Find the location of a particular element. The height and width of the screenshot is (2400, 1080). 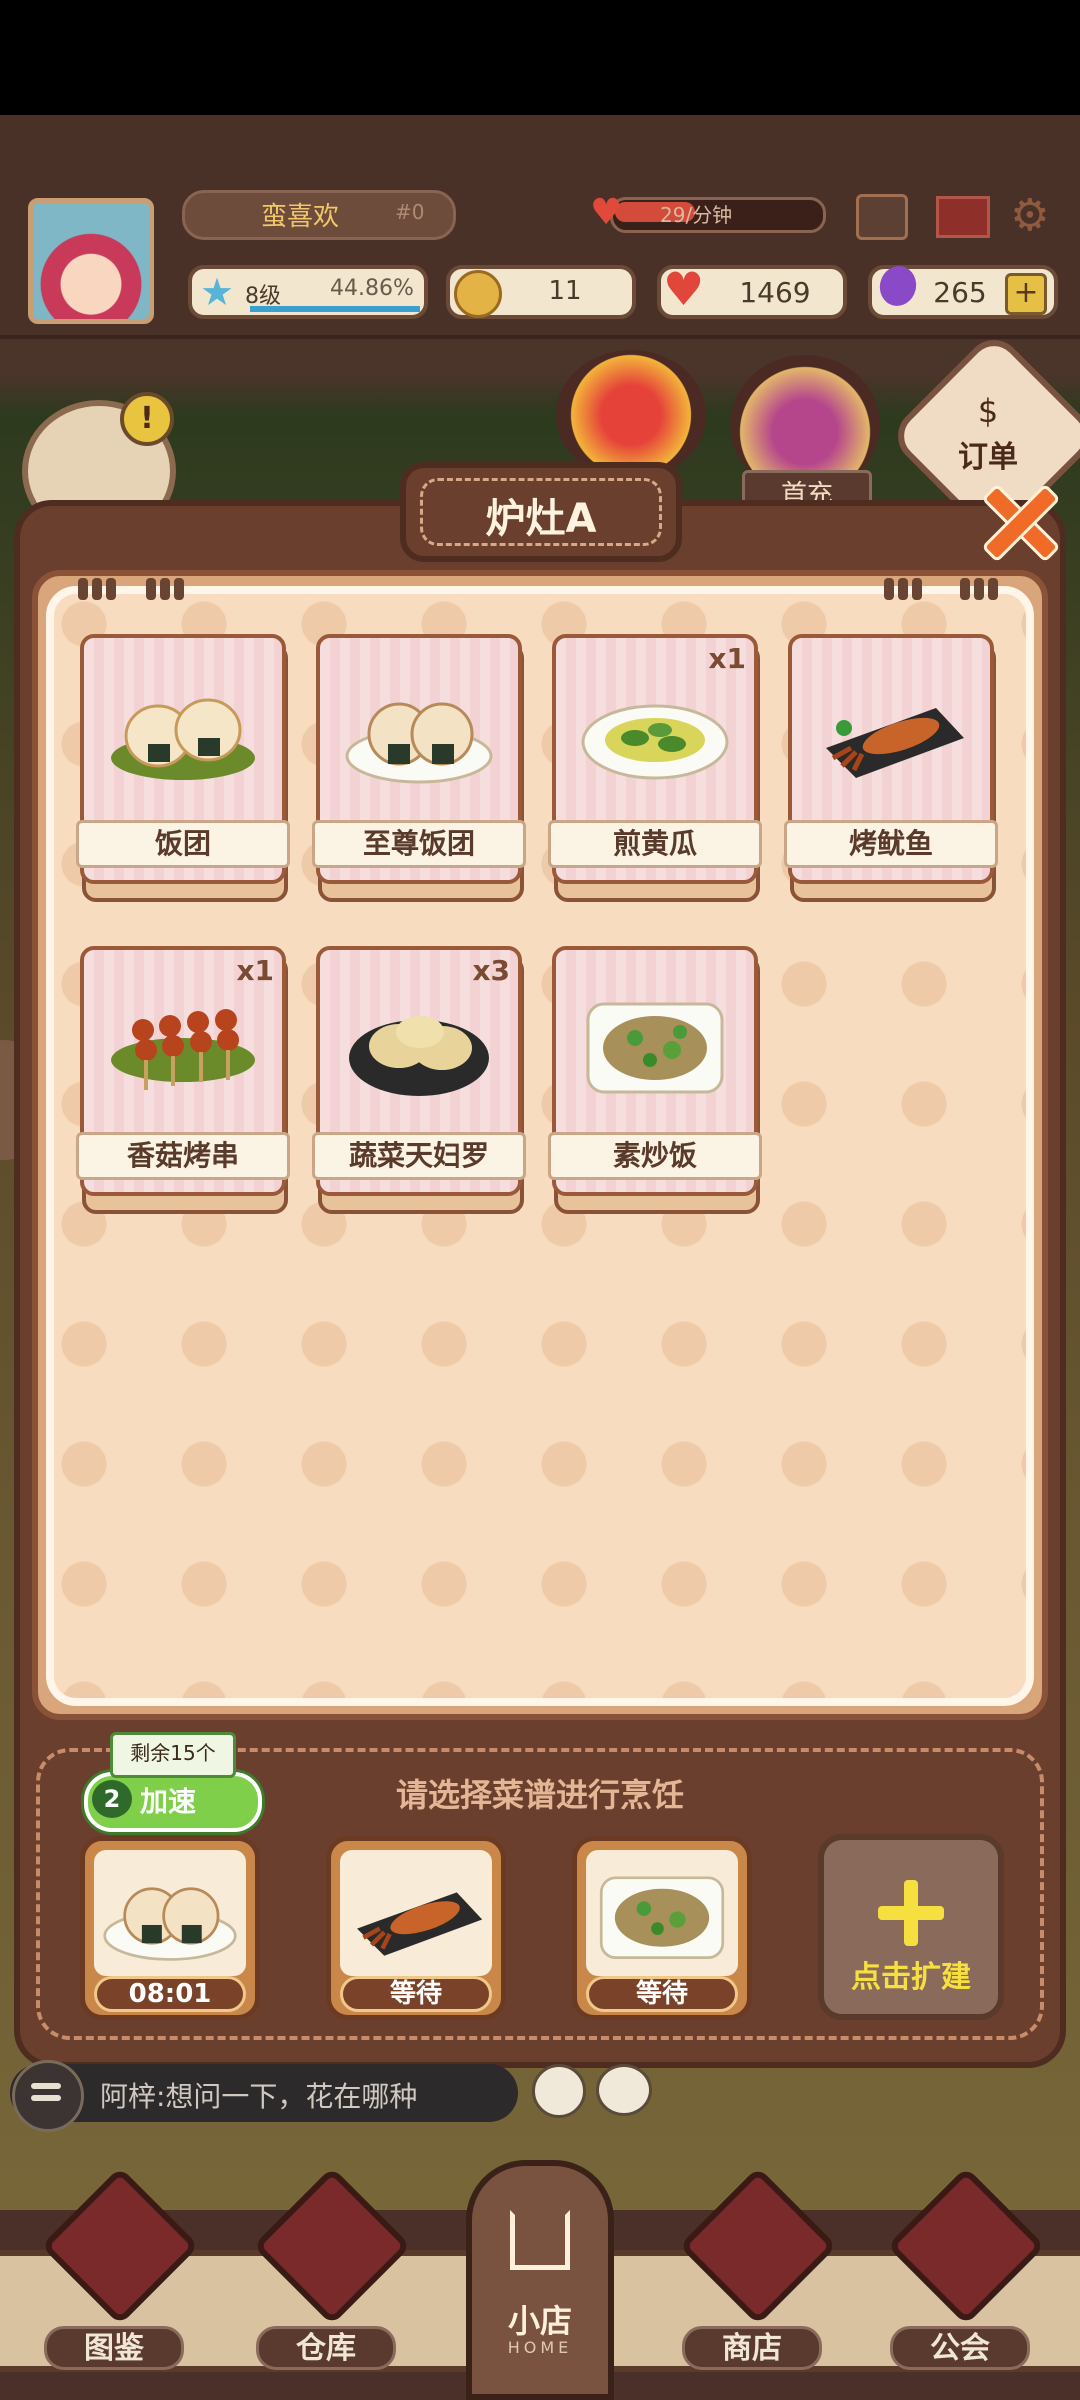

recipe-card-rice-ball: 饭团 is located at coordinates (183, 768).